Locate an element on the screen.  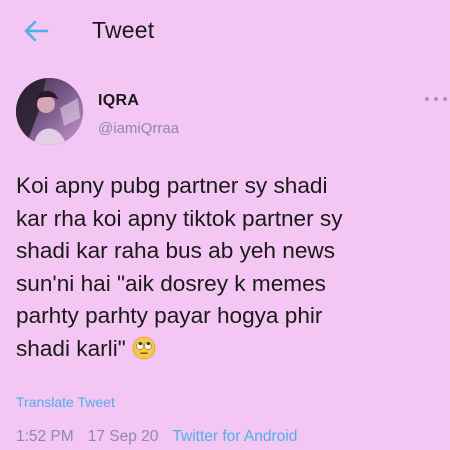
tweet-text-line: sun'ni hai "aik dosrey k memes is located at coordinates (171, 283).